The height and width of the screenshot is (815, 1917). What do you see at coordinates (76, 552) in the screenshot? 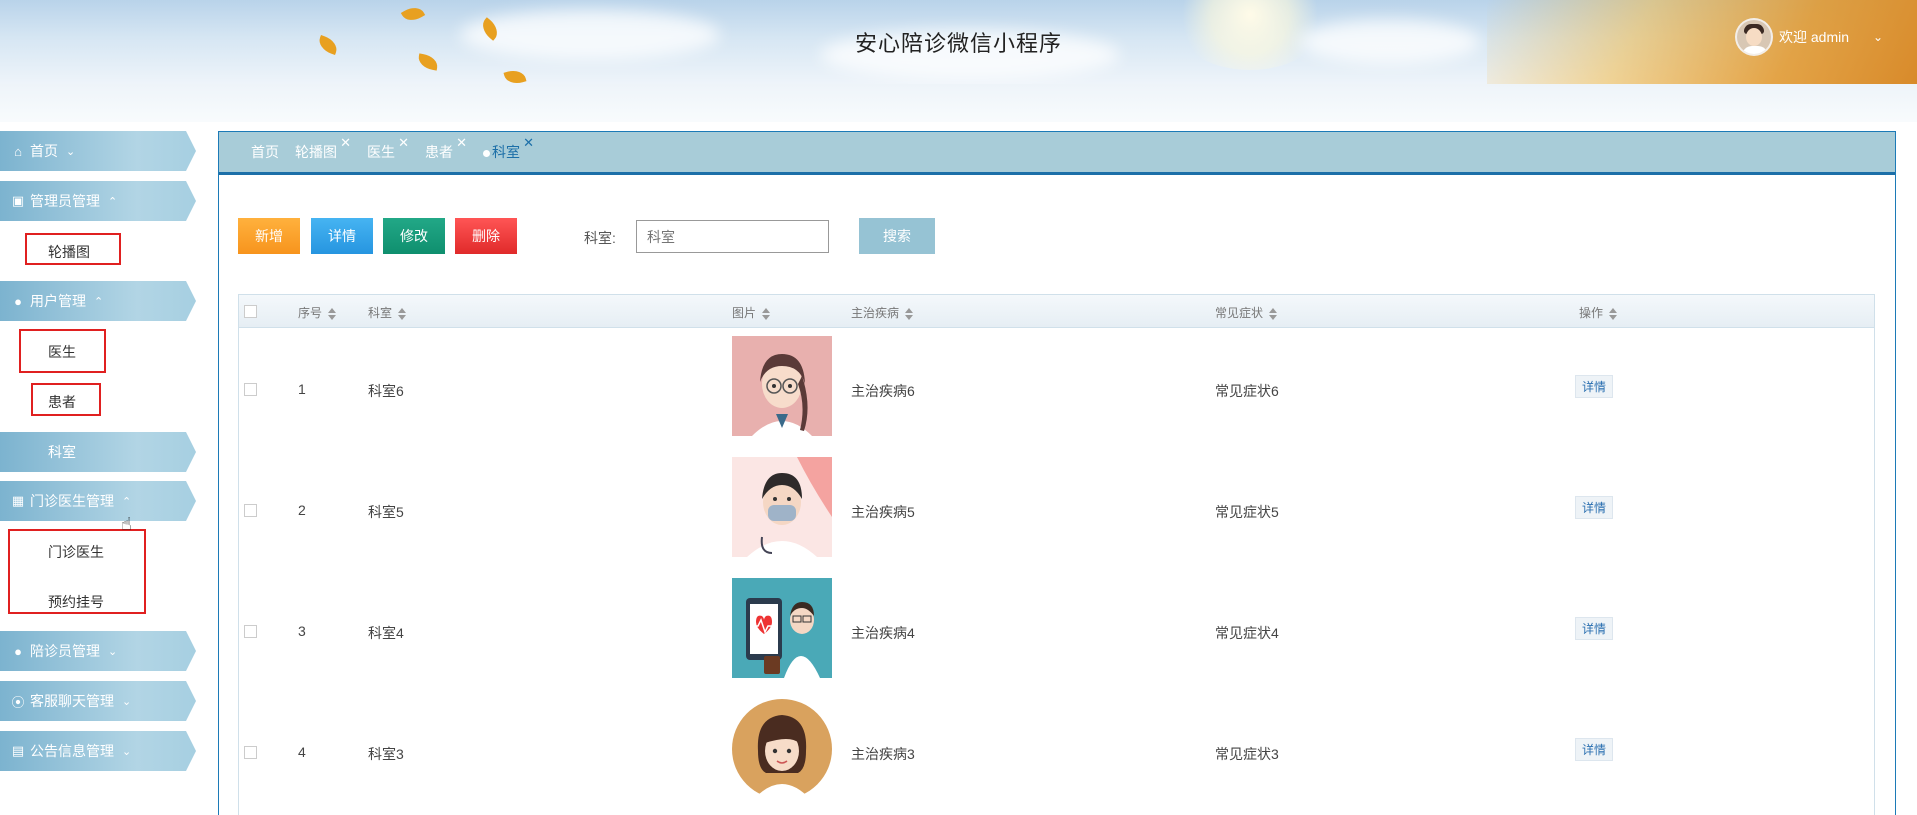
I see `sidebar-subitem-clinic-doctor: 门诊医生` at bounding box center [76, 552].